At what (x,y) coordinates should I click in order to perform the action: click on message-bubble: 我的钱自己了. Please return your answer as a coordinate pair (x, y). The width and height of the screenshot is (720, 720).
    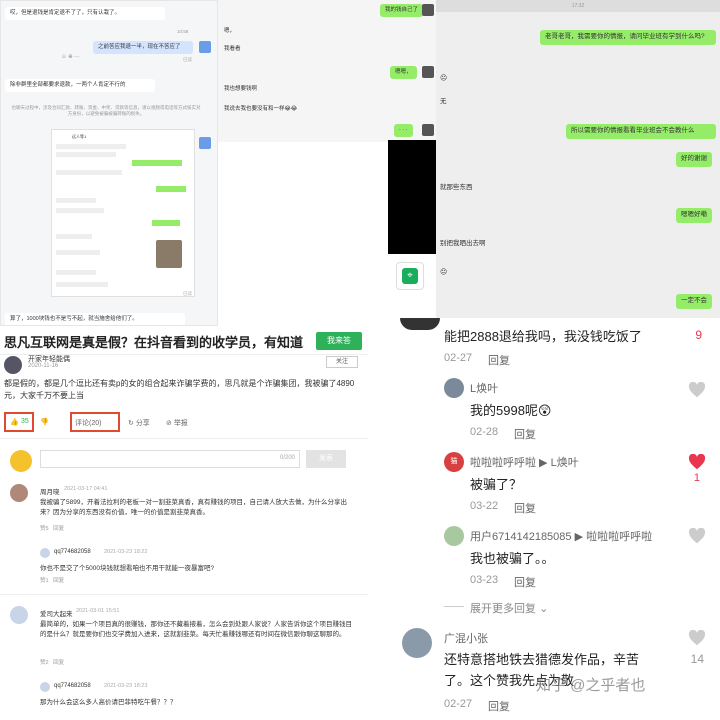
    Looking at the image, I should click on (402, 11).